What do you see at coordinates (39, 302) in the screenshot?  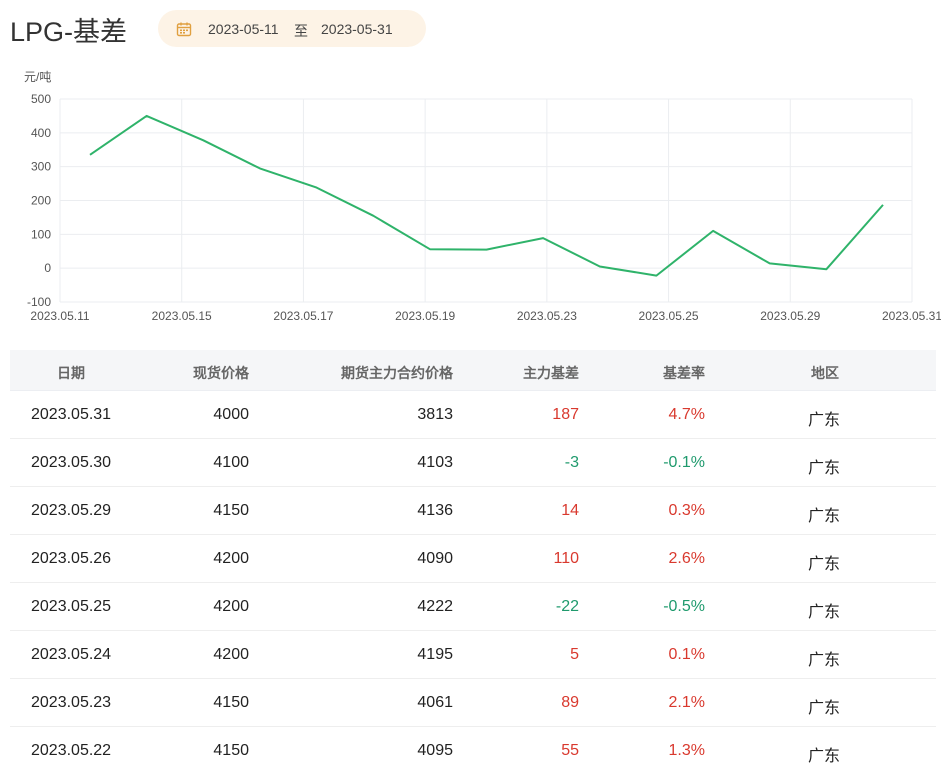 I see `y-tick-label: -100` at bounding box center [39, 302].